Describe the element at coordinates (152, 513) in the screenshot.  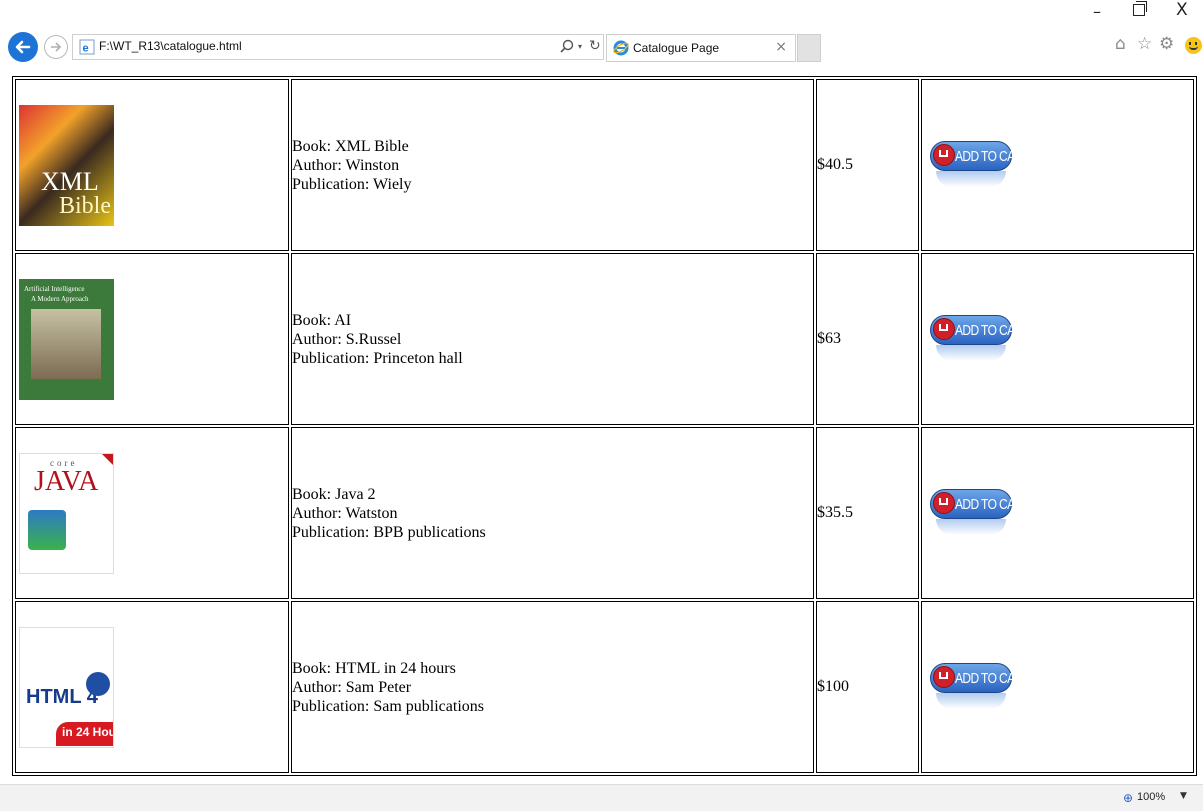
I see `book-cover-cell: core JAVA` at that location.